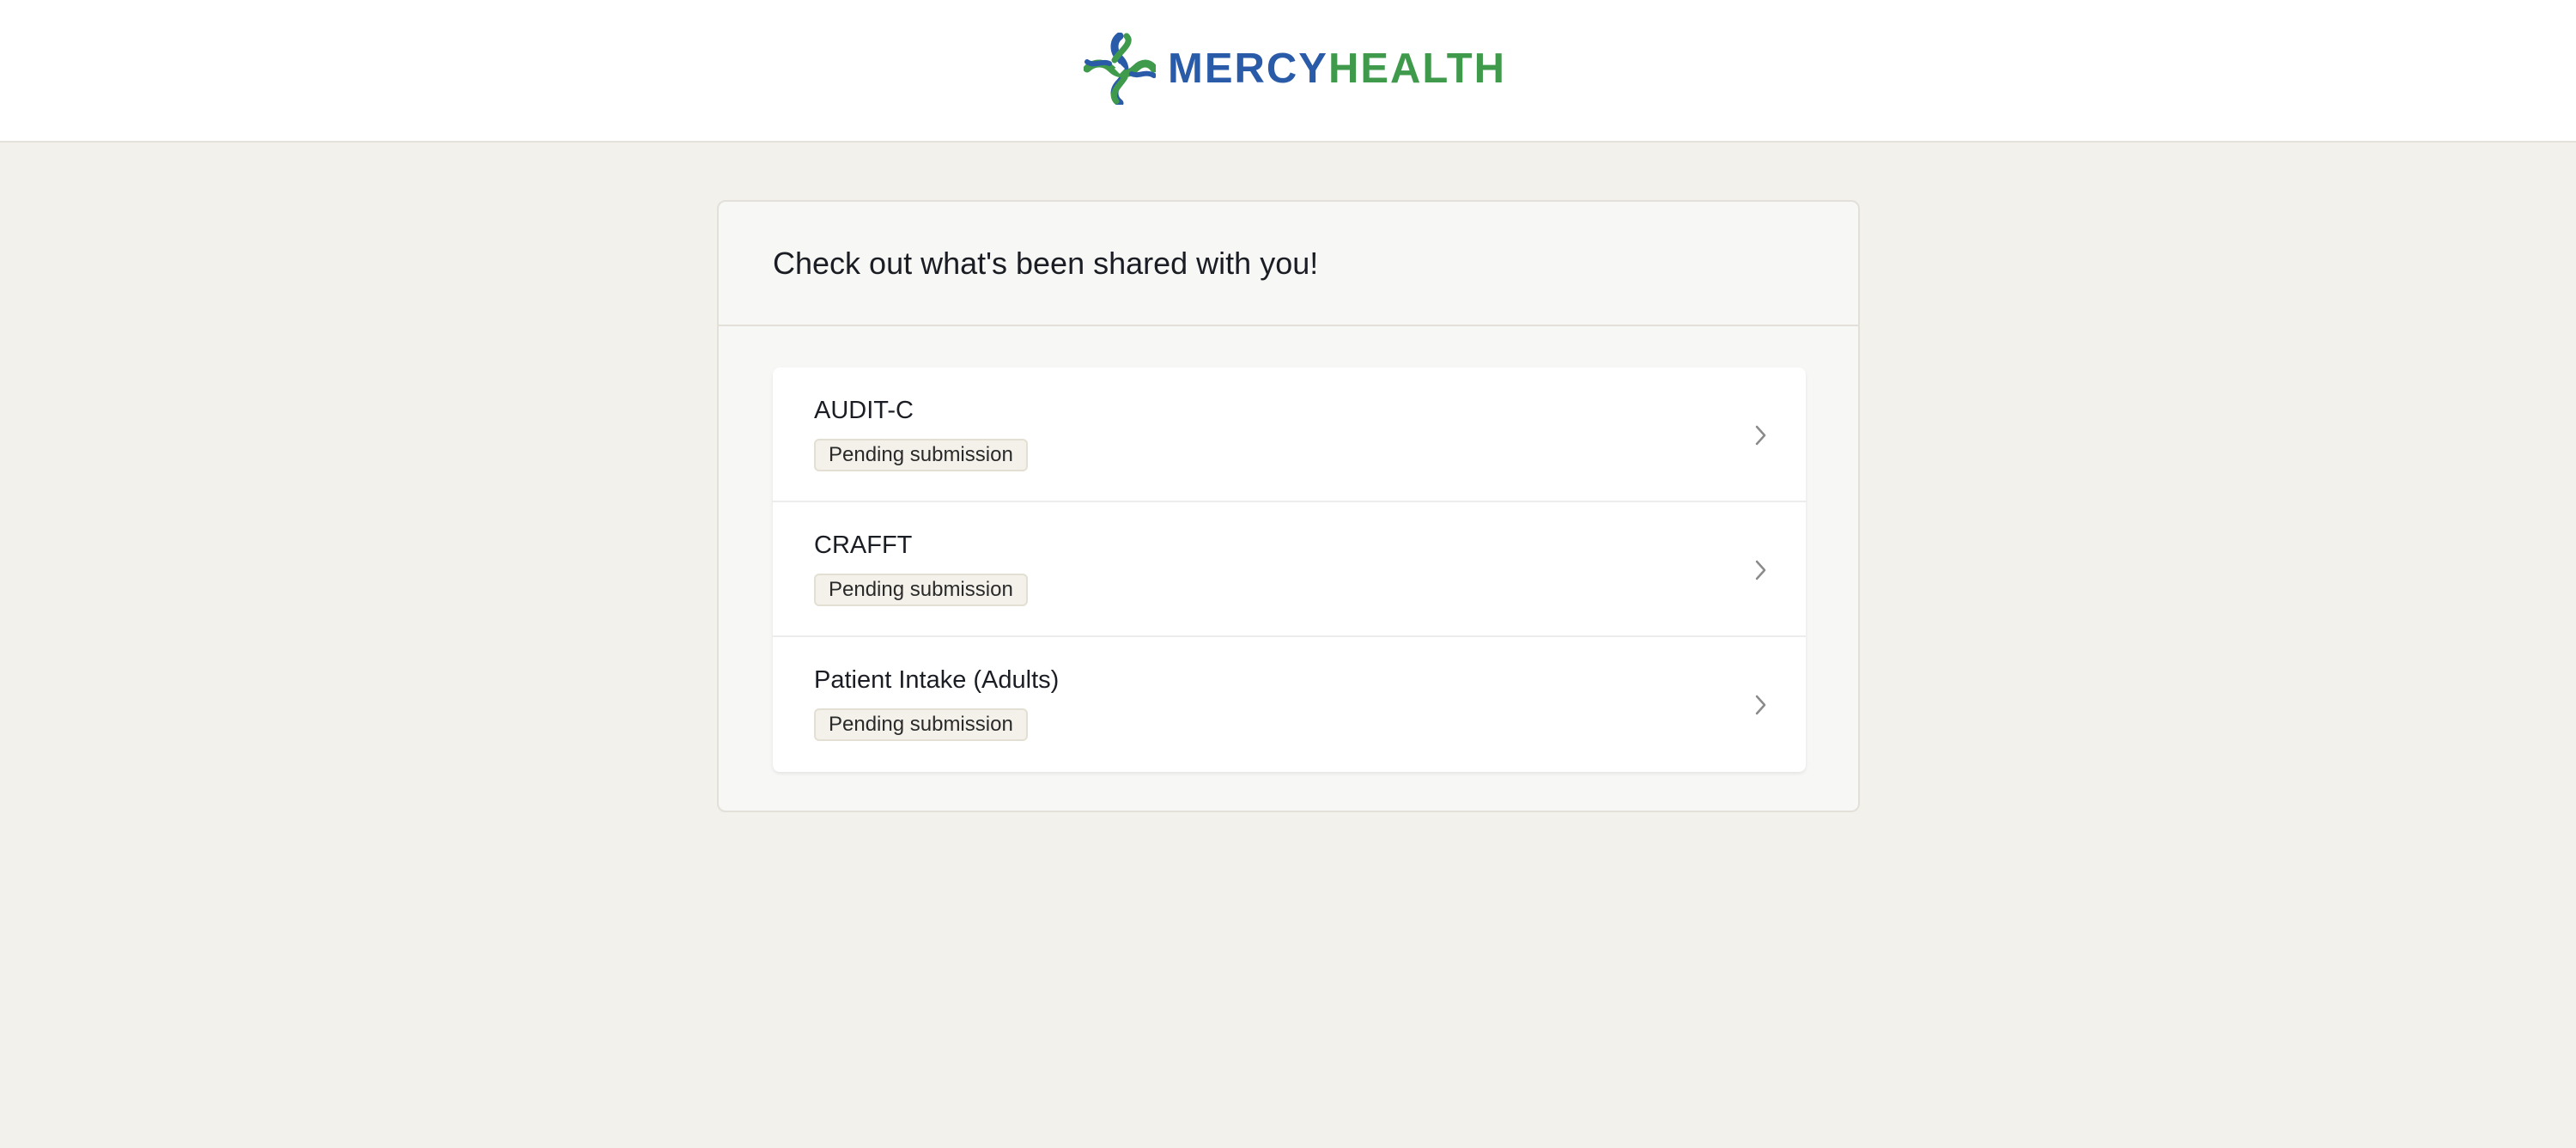 The image size is (2576, 1148). Describe the element at coordinates (863, 545) in the screenshot. I see `item-title: CRAFFT` at that location.